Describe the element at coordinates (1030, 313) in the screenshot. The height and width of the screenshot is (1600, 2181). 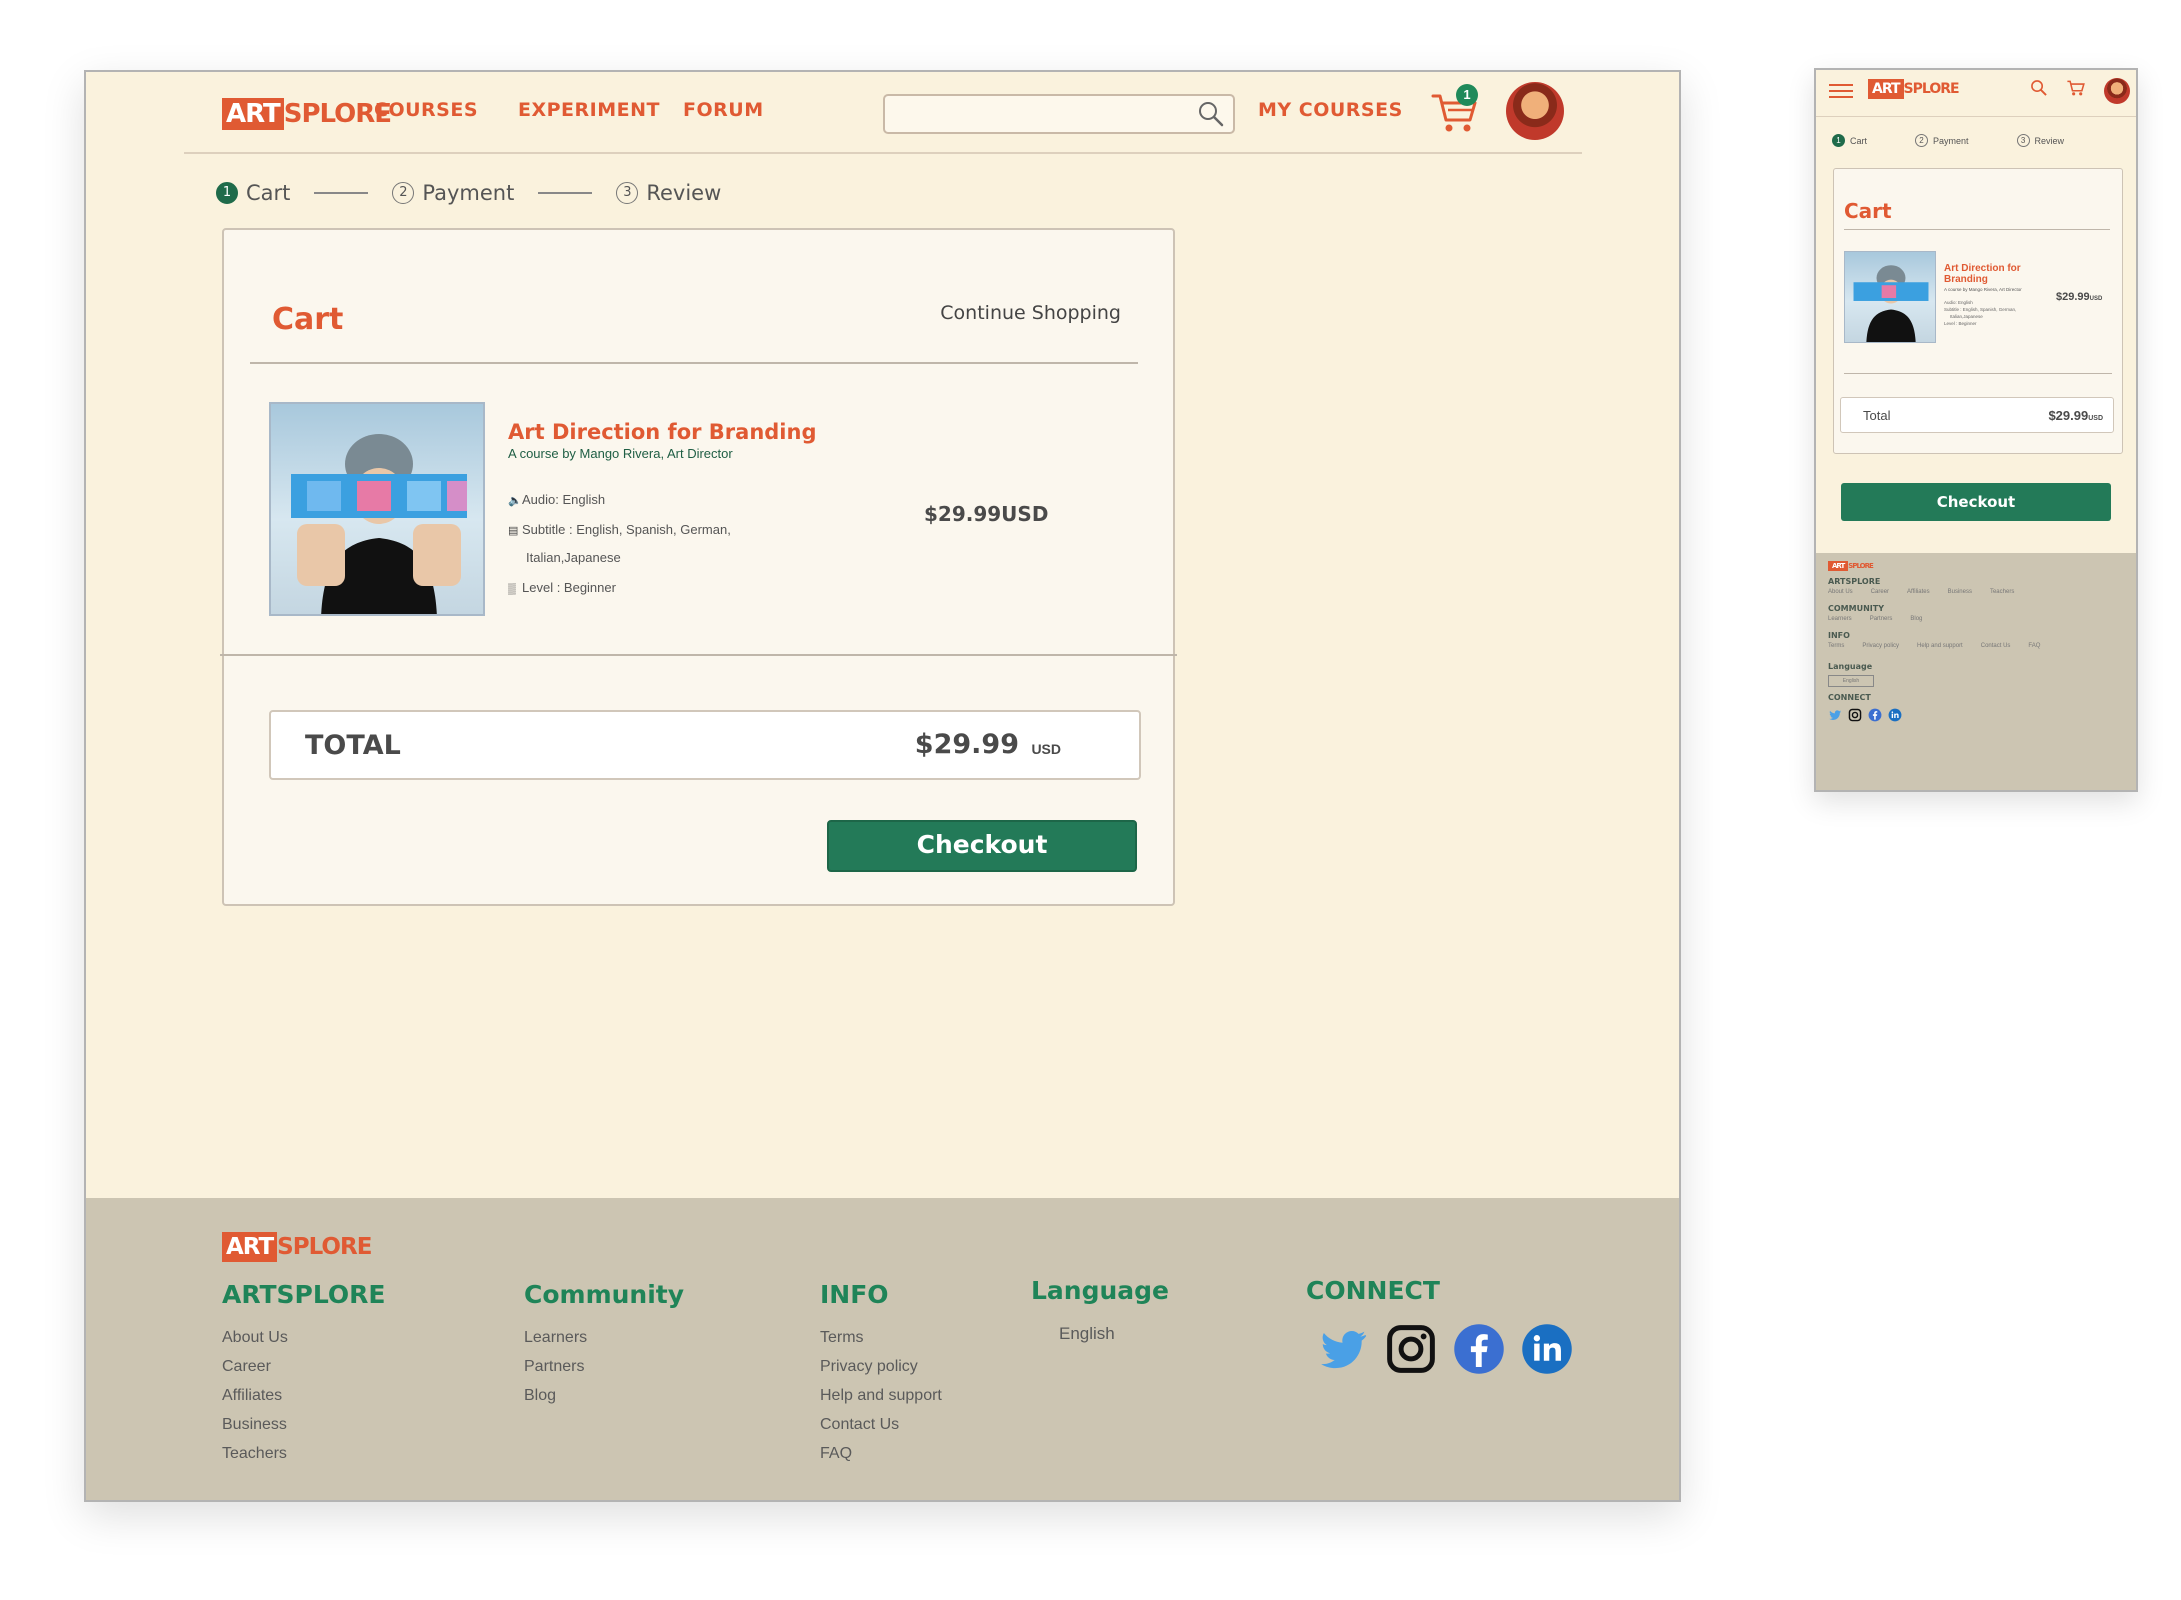
I see `continue-shopping-link: Continue Shopping` at that location.